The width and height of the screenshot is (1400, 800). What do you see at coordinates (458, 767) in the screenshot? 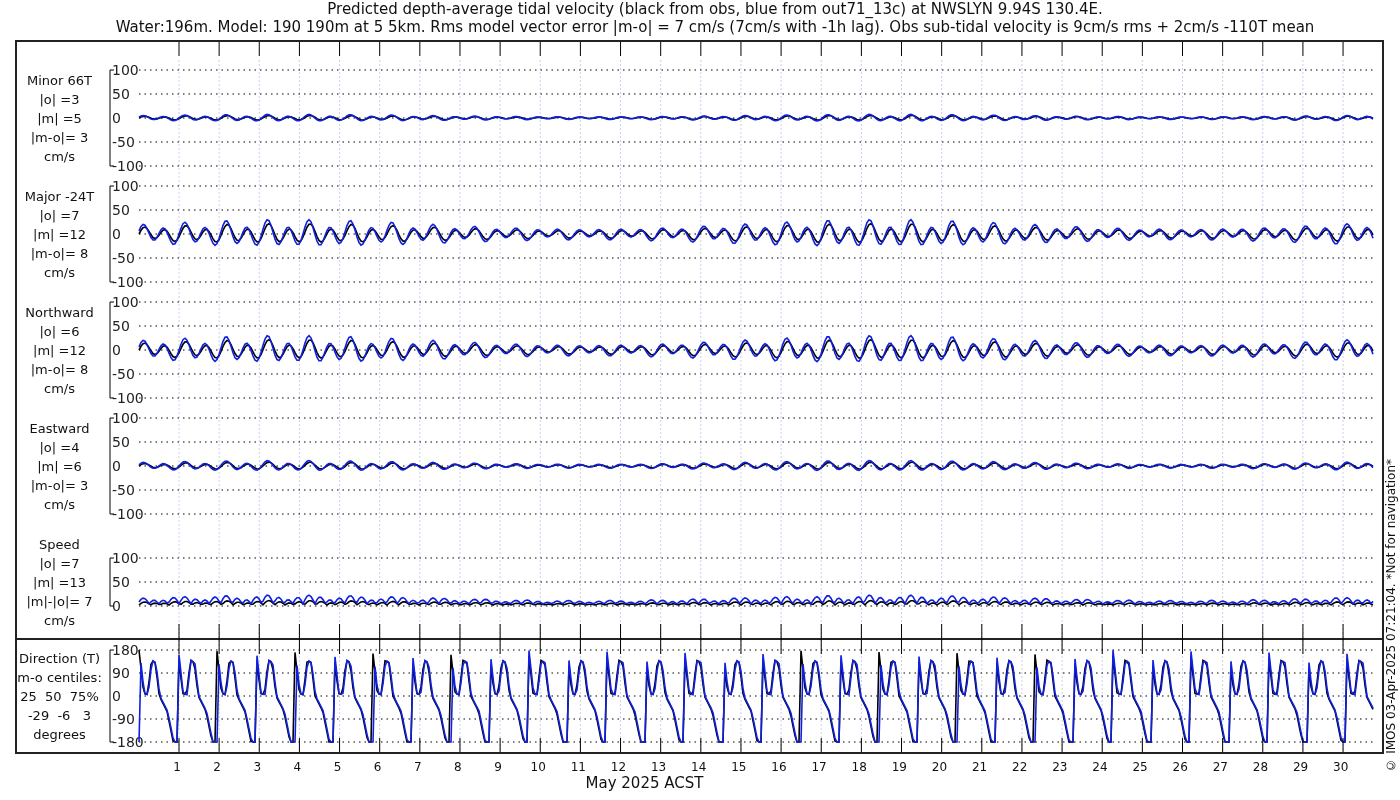
I see `axis-tick-label: 8` at bounding box center [458, 767].